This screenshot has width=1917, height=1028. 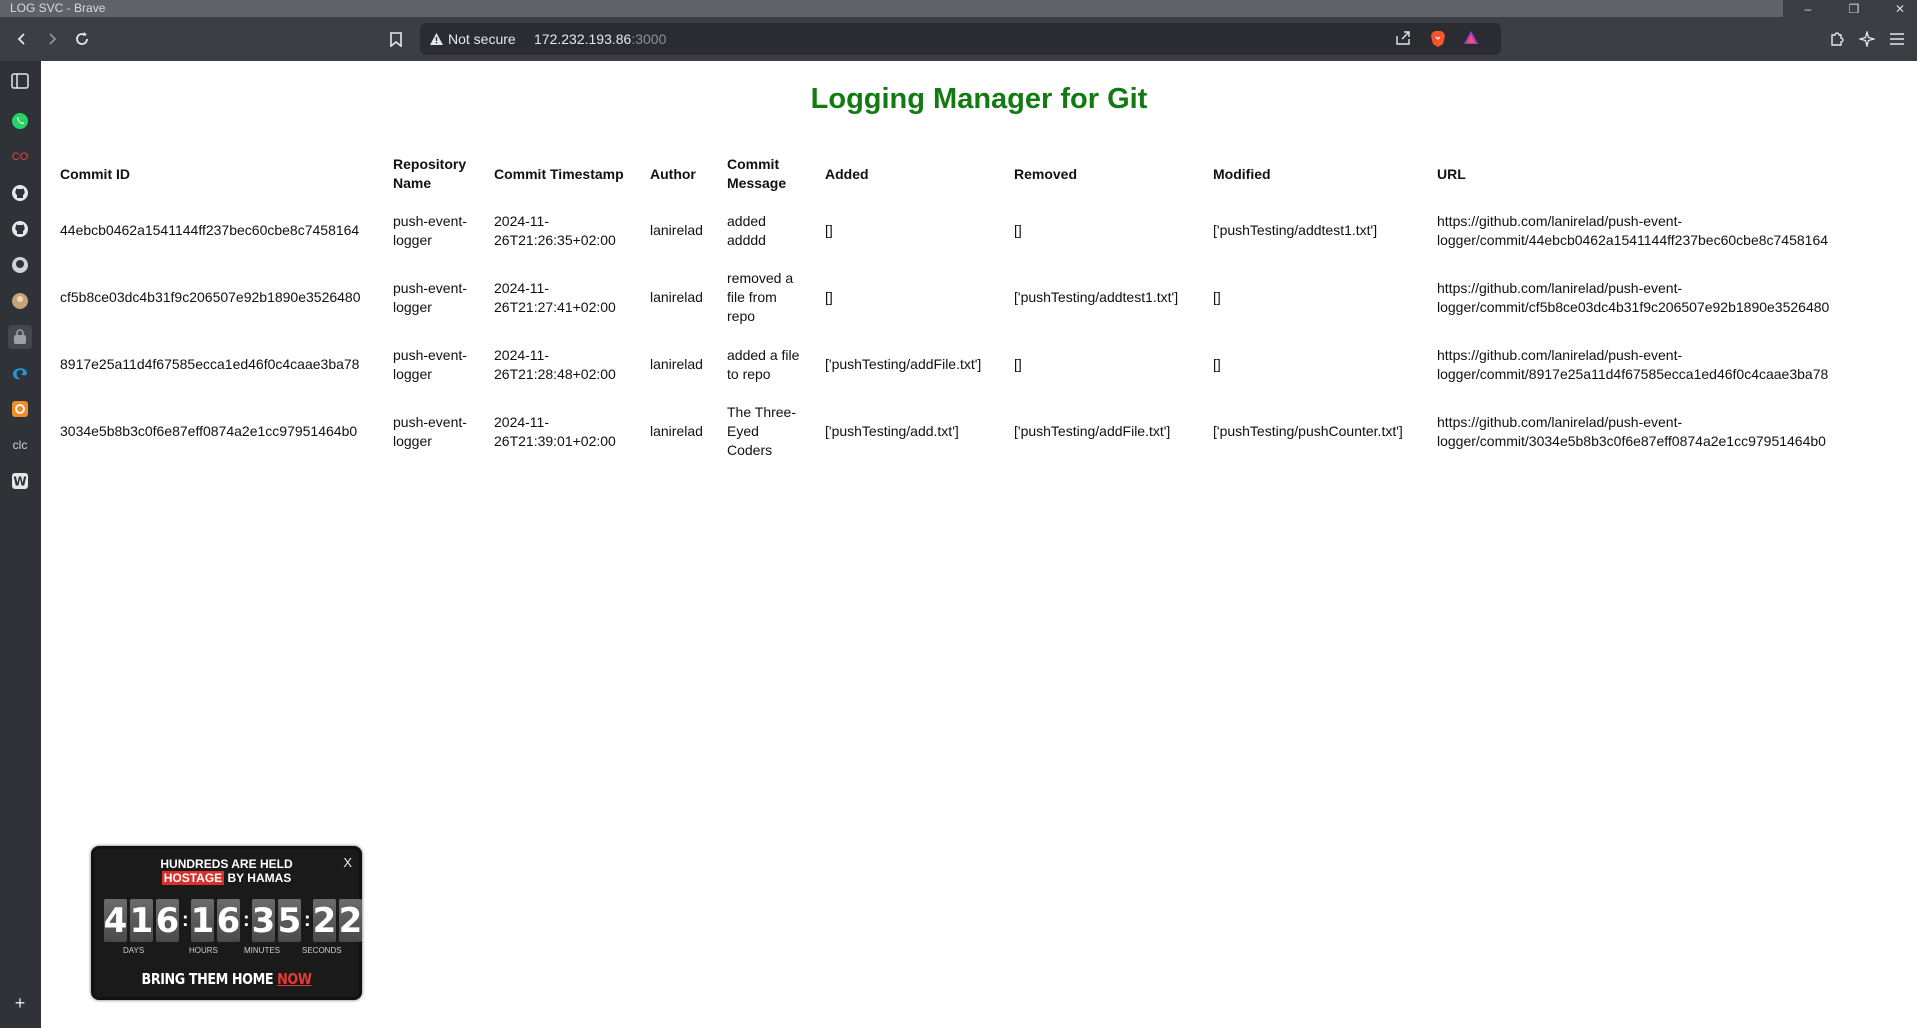 I want to click on countdown-digits: 4 1 6 : 1 6 : 3 5 : 2 2, so click(x=234, y=920).